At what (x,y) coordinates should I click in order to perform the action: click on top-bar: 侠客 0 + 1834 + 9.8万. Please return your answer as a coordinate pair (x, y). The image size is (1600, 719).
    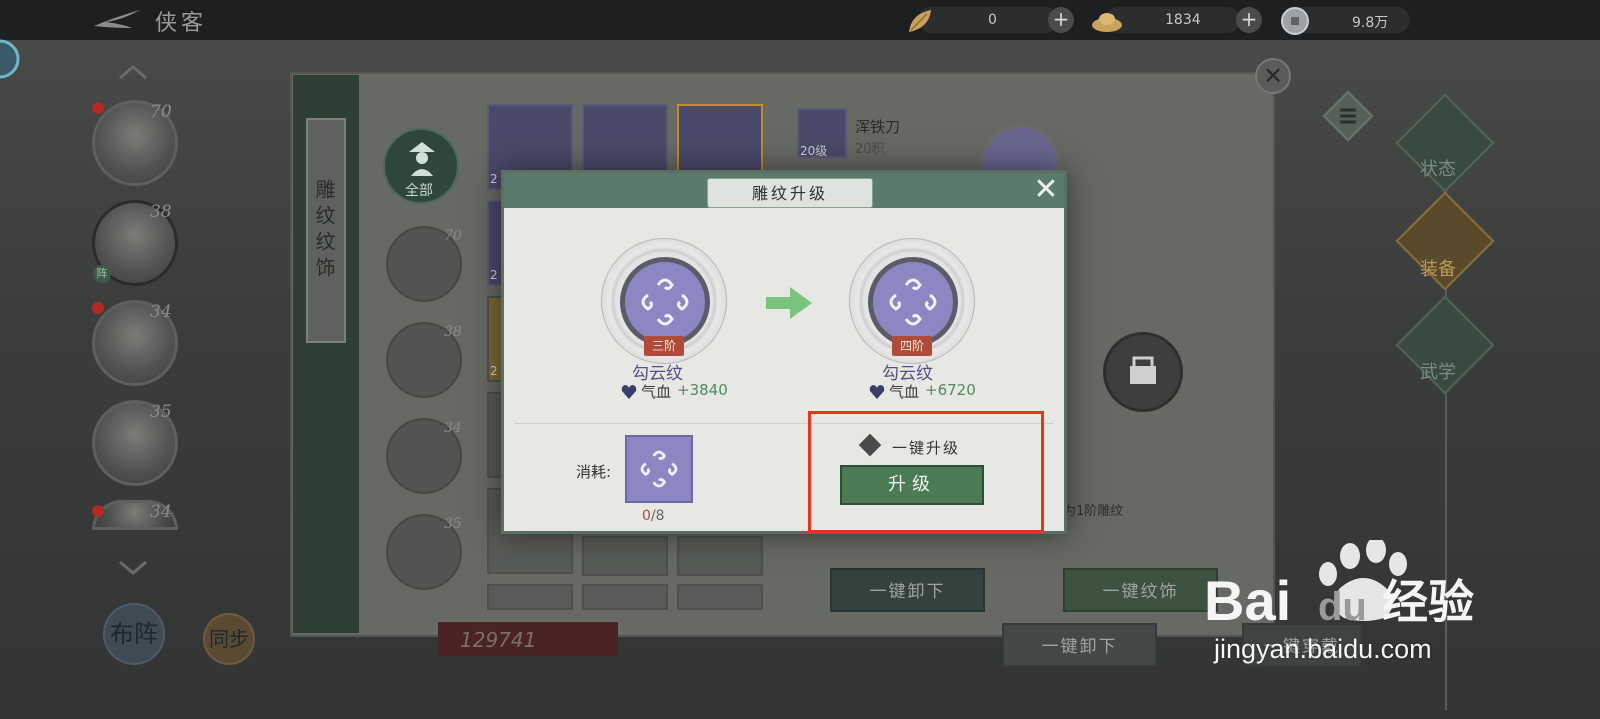
    Looking at the image, I should click on (800, 20).